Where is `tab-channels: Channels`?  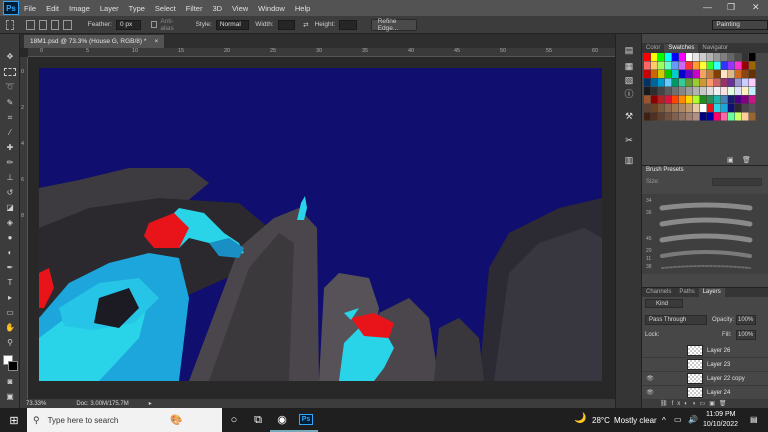
tab-channels: Channels is located at coordinates (658, 292).